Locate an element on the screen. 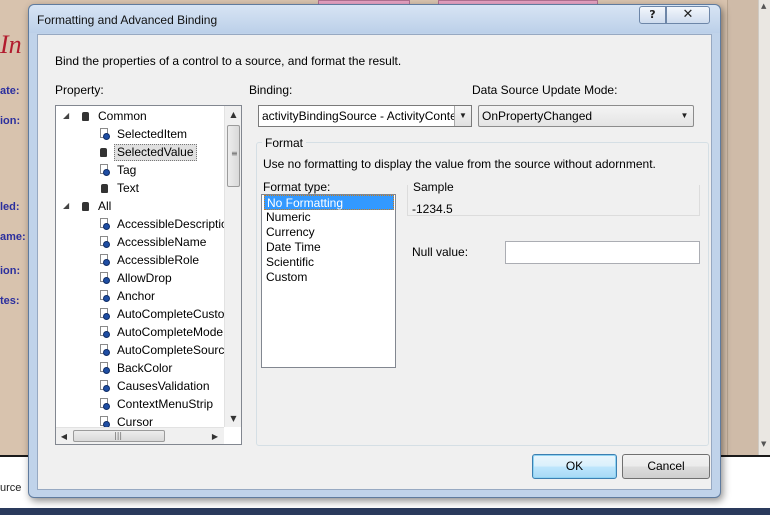  tree-item-label: Tag is located at coordinates (127, 170).